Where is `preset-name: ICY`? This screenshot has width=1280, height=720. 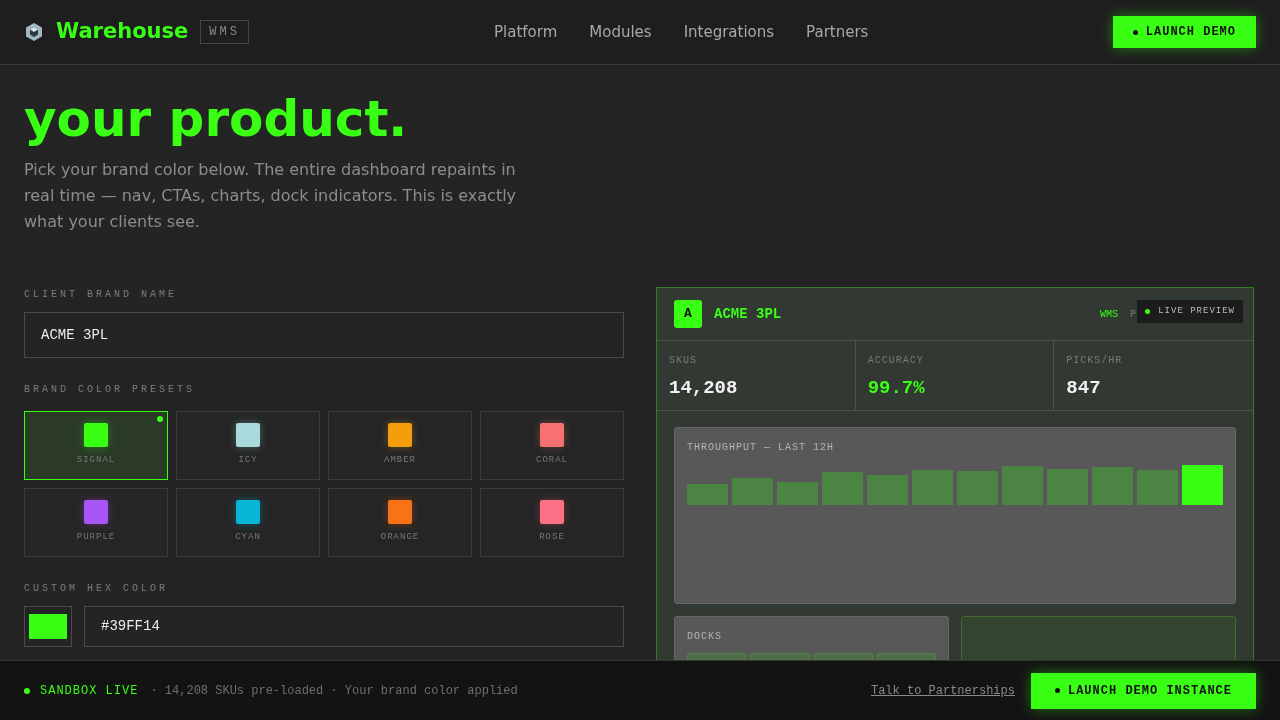
preset-name: ICY is located at coordinates (248, 461).